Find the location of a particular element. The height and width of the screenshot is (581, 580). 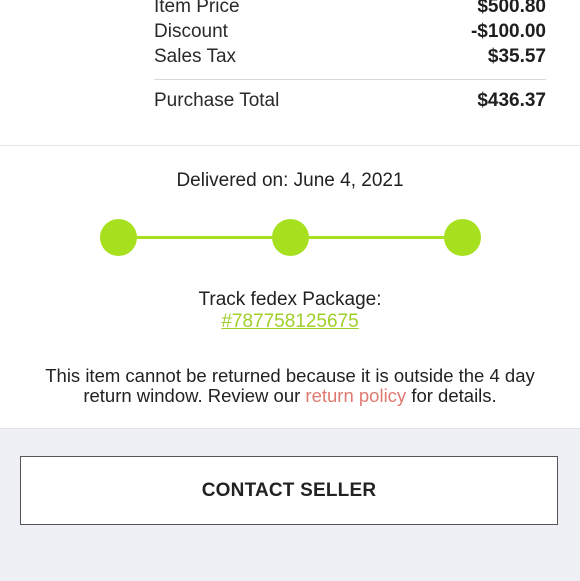

delivery-progress-tracker is located at coordinates (290, 237).